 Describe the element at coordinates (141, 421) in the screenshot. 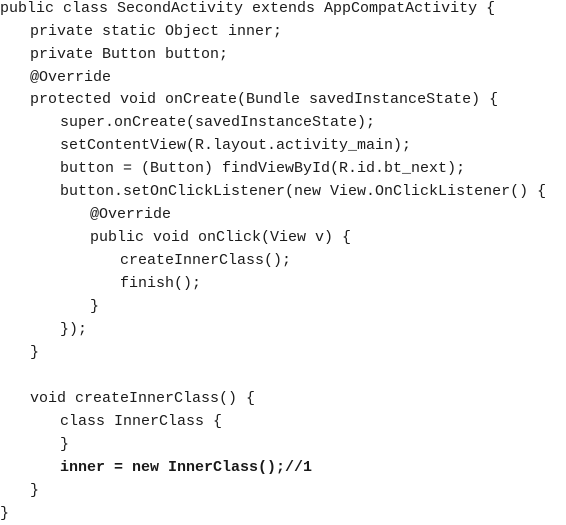

I see `code-line: class InnerClass {` at that location.